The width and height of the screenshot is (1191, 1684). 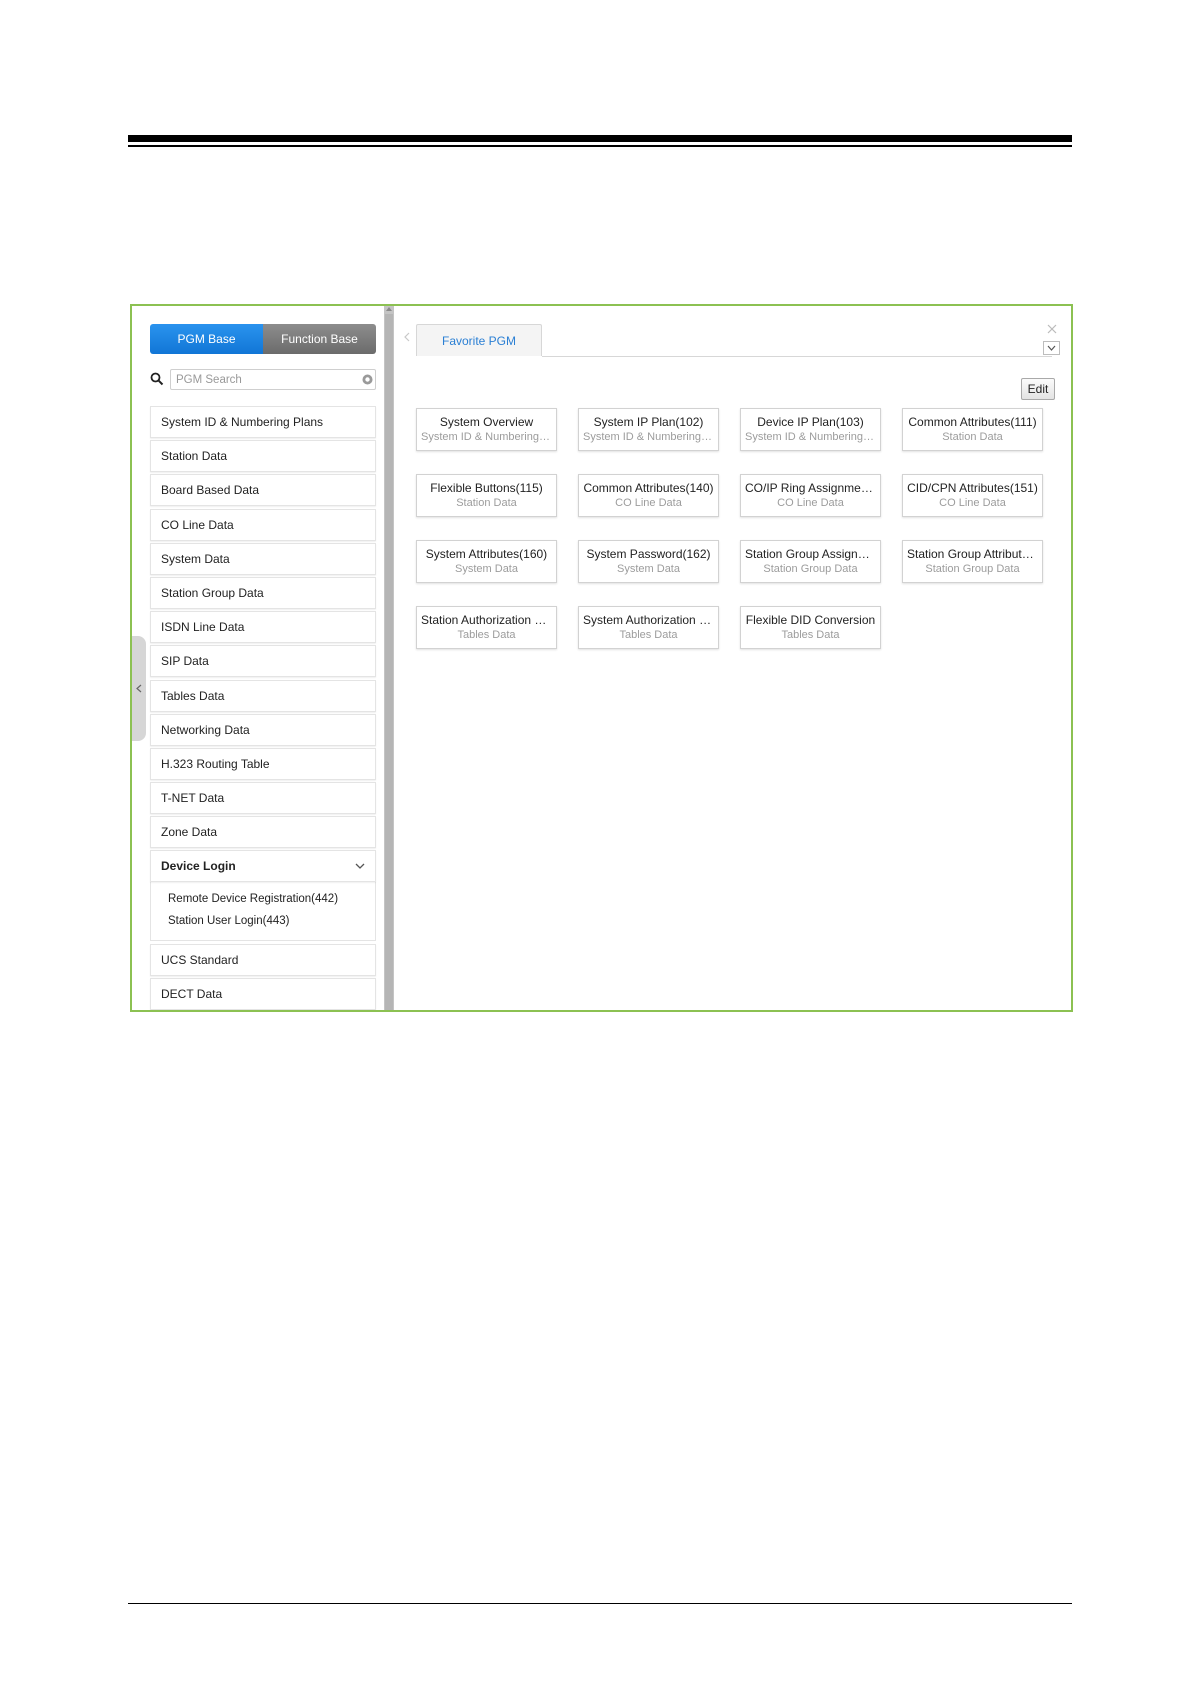 I want to click on card-title: System Overview, so click(x=486, y=422).